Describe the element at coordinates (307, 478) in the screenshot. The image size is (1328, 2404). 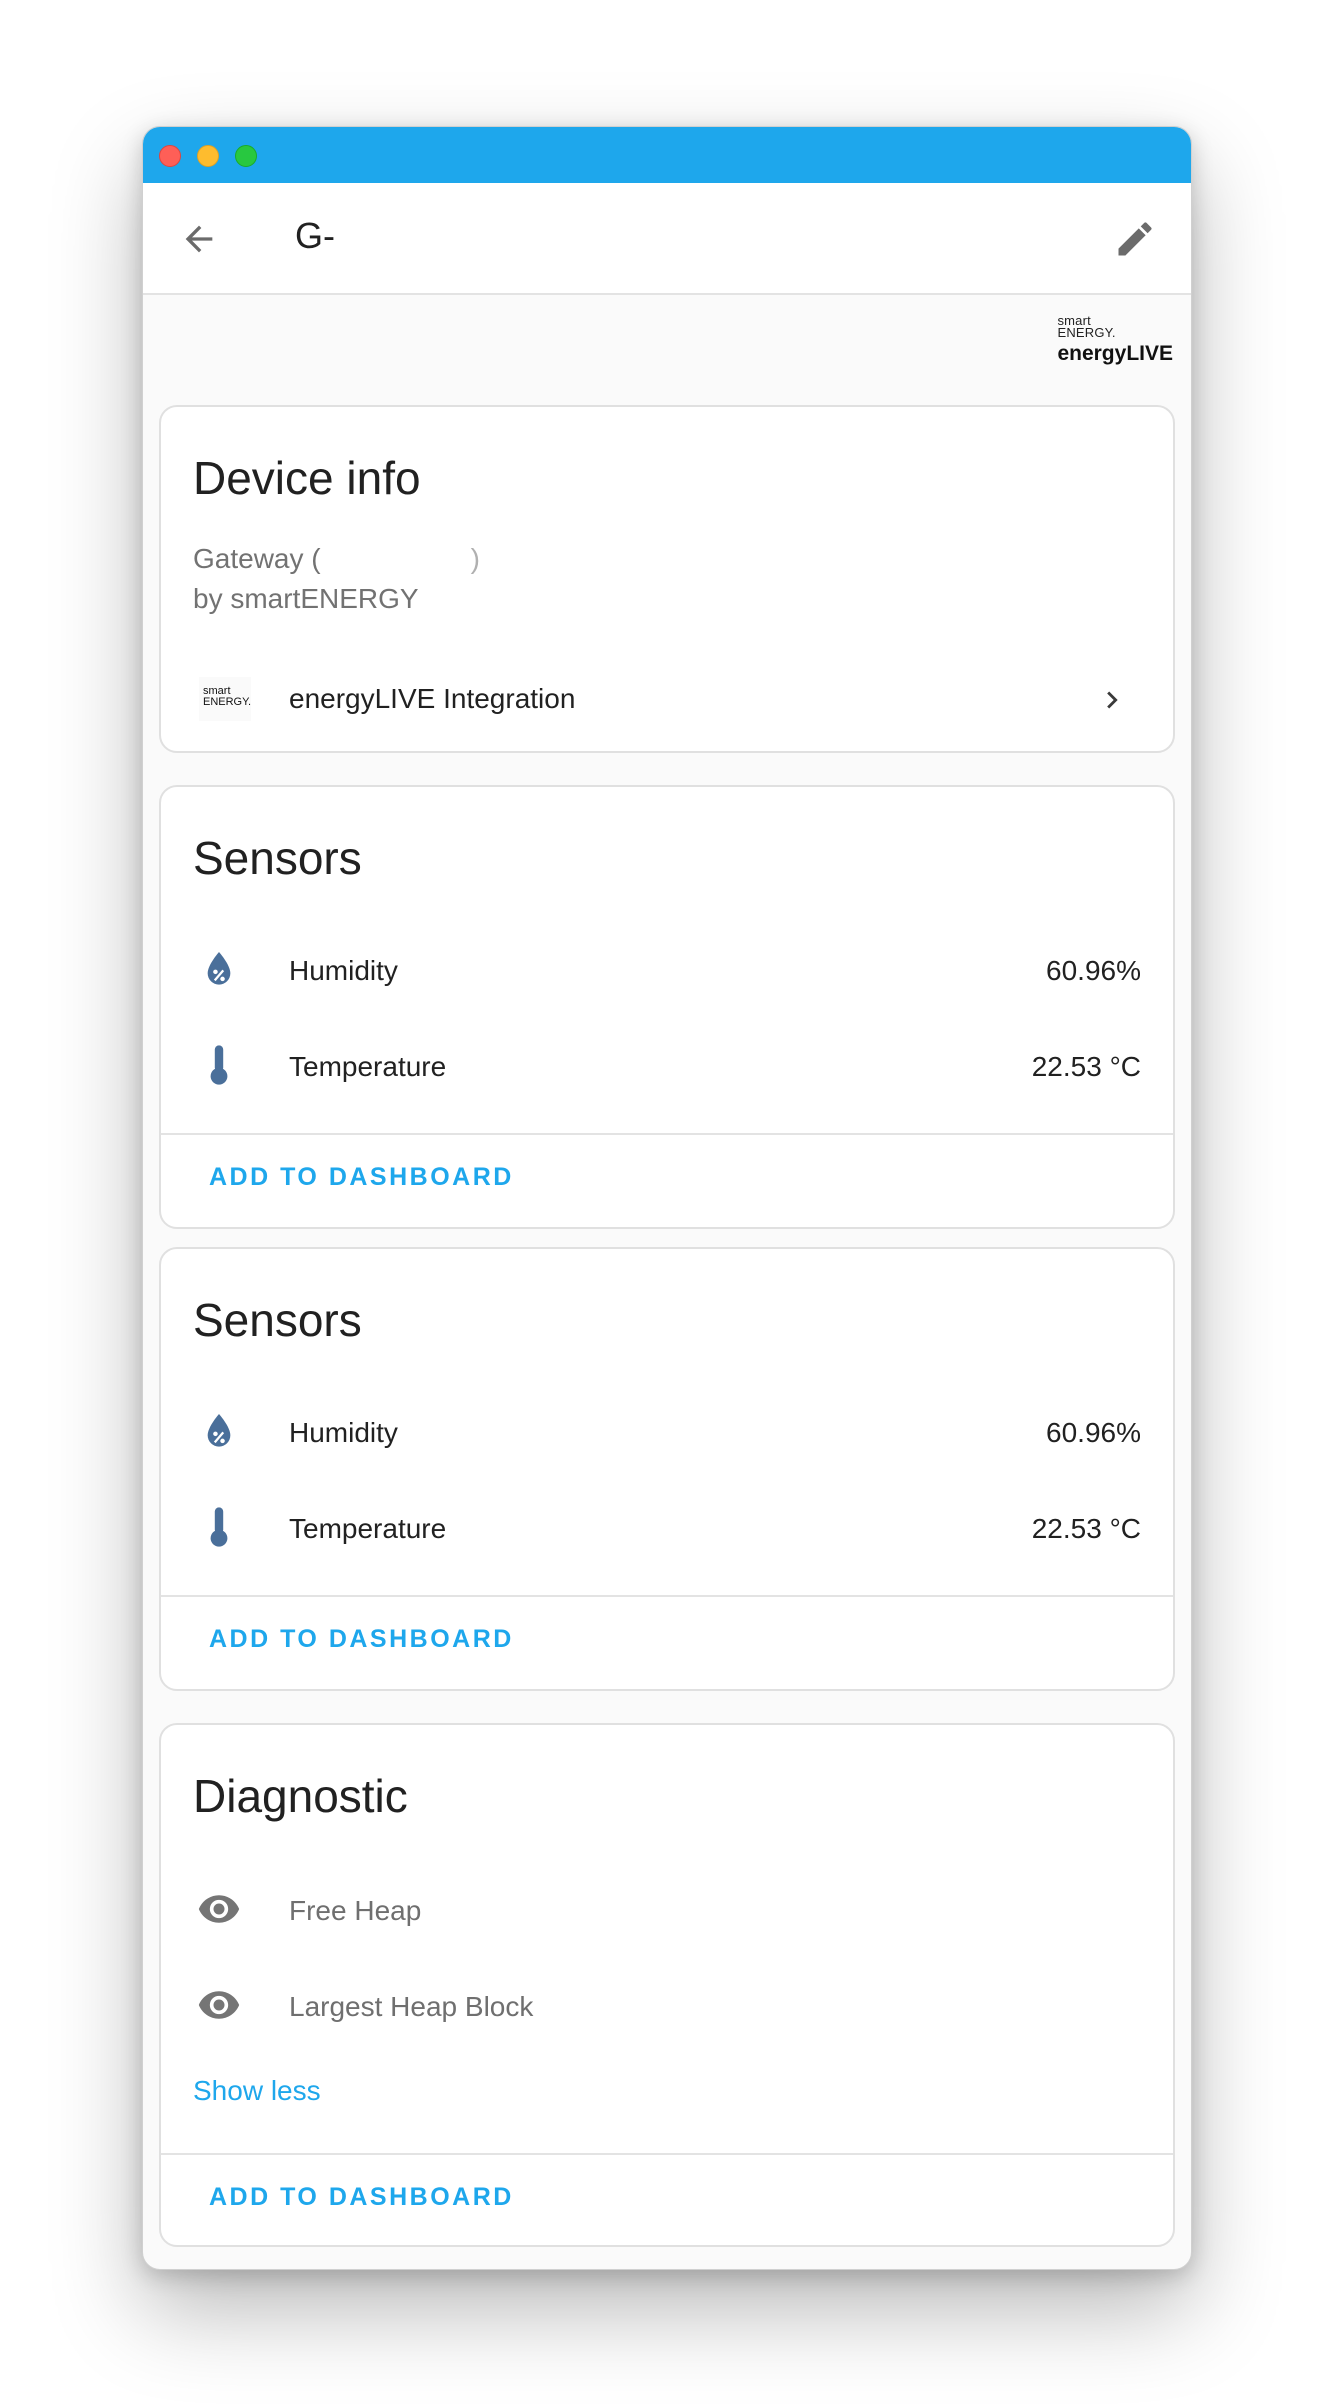
I see `device-info-title: Device info` at that location.